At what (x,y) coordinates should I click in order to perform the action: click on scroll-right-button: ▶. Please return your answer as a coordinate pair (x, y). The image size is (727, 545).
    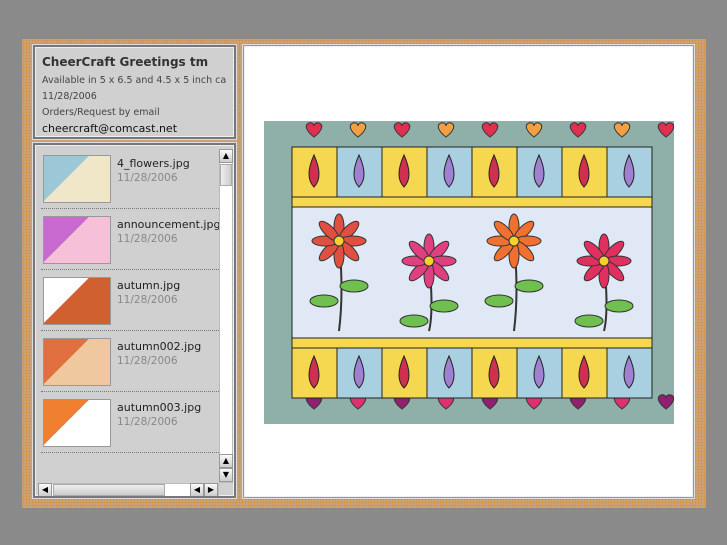
    Looking at the image, I should click on (211, 489).